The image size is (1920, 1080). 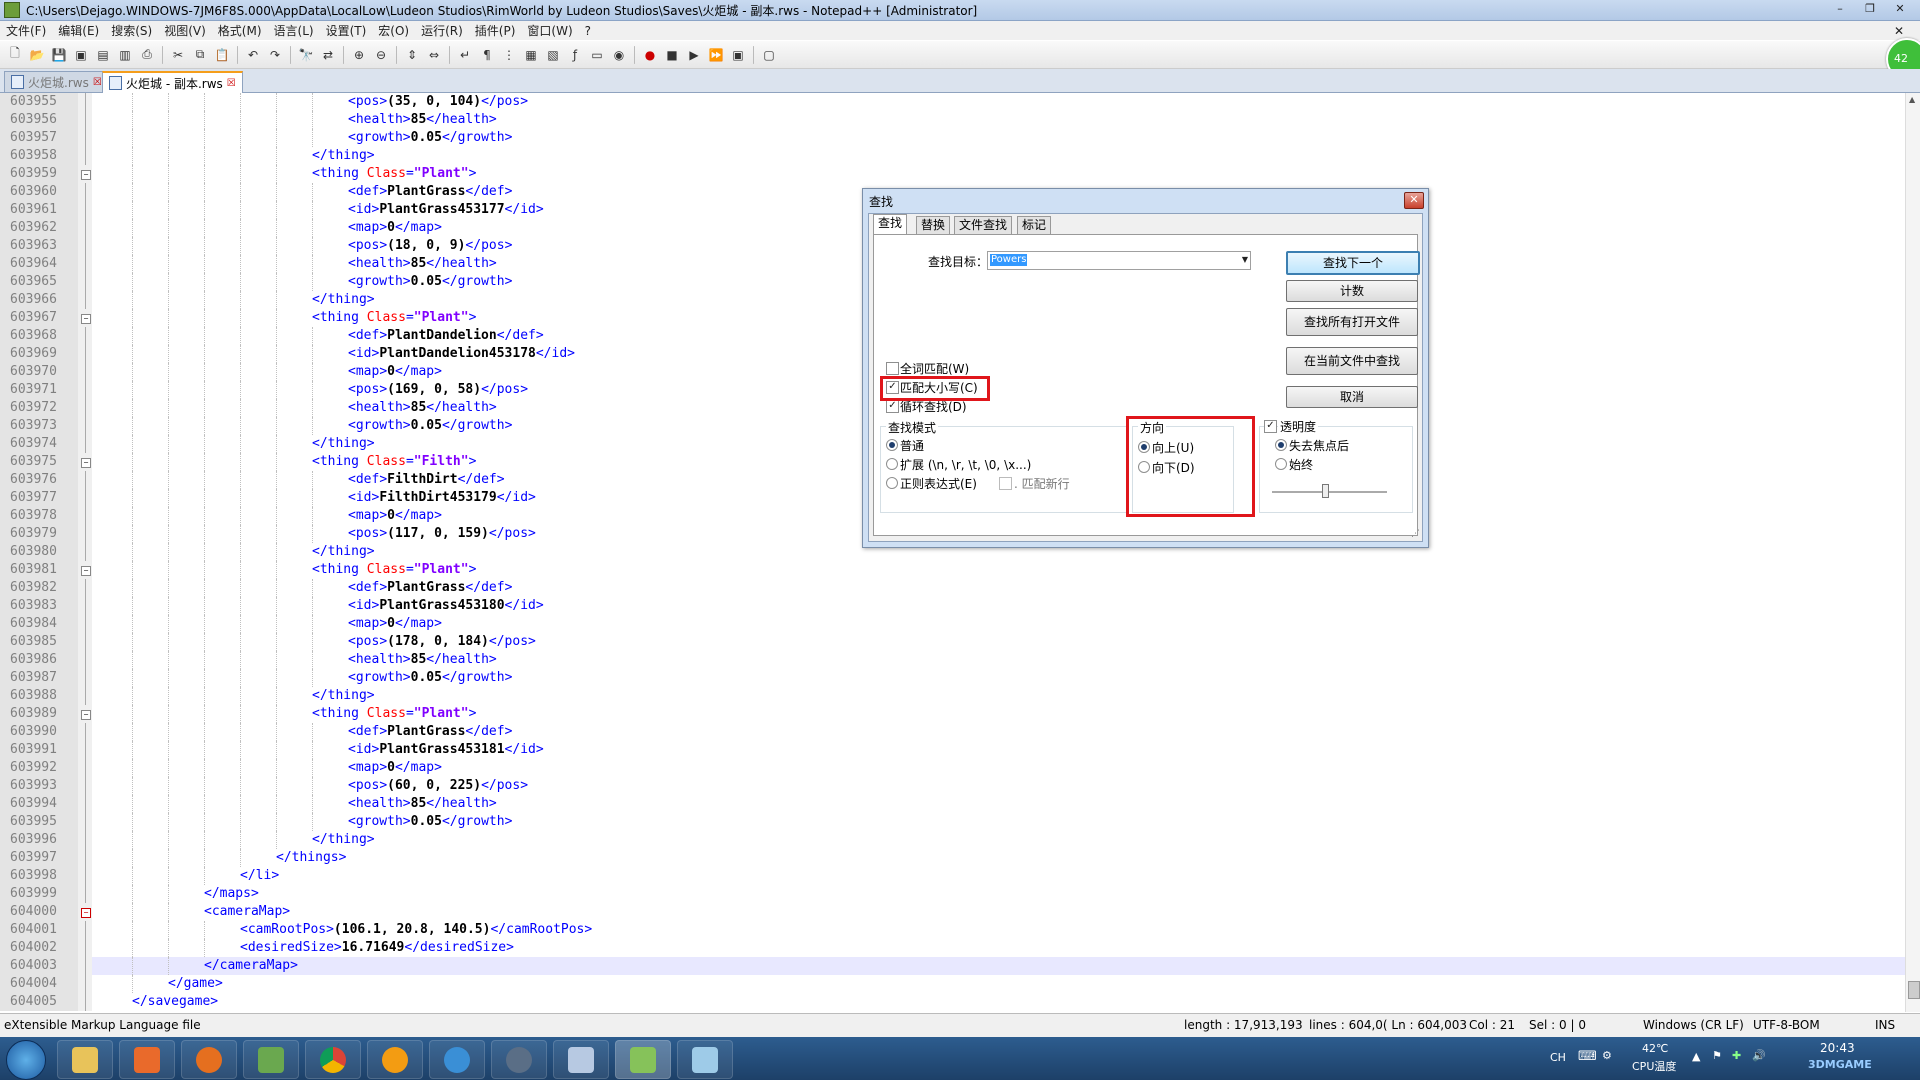 What do you see at coordinates (39, 210) in the screenshot?
I see `line-number: 603961` at bounding box center [39, 210].